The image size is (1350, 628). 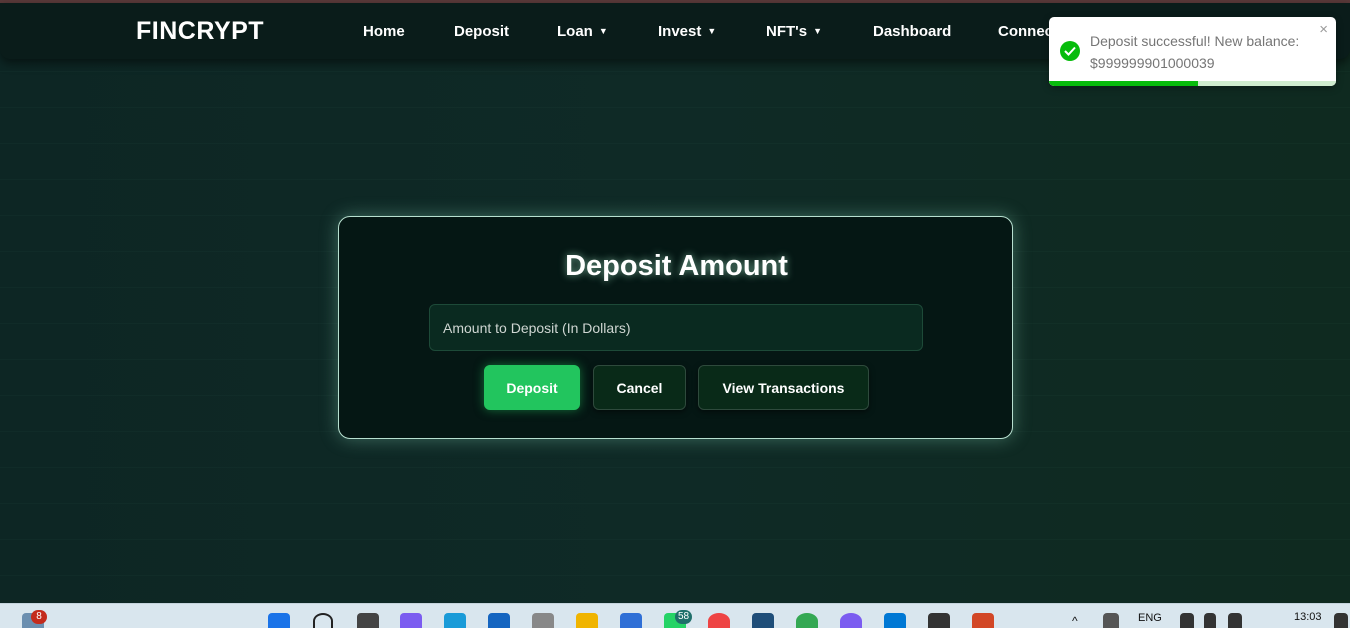 What do you see at coordinates (1323, 29) in the screenshot?
I see `close-icon: ×` at bounding box center [1323, 29].